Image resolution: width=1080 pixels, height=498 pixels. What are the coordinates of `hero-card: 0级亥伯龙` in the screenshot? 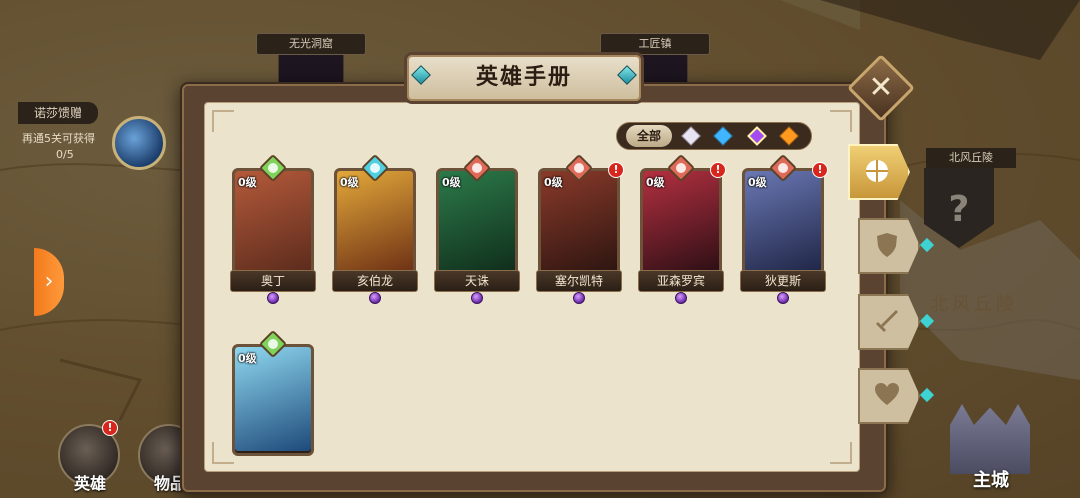 It's located at (375, 228).